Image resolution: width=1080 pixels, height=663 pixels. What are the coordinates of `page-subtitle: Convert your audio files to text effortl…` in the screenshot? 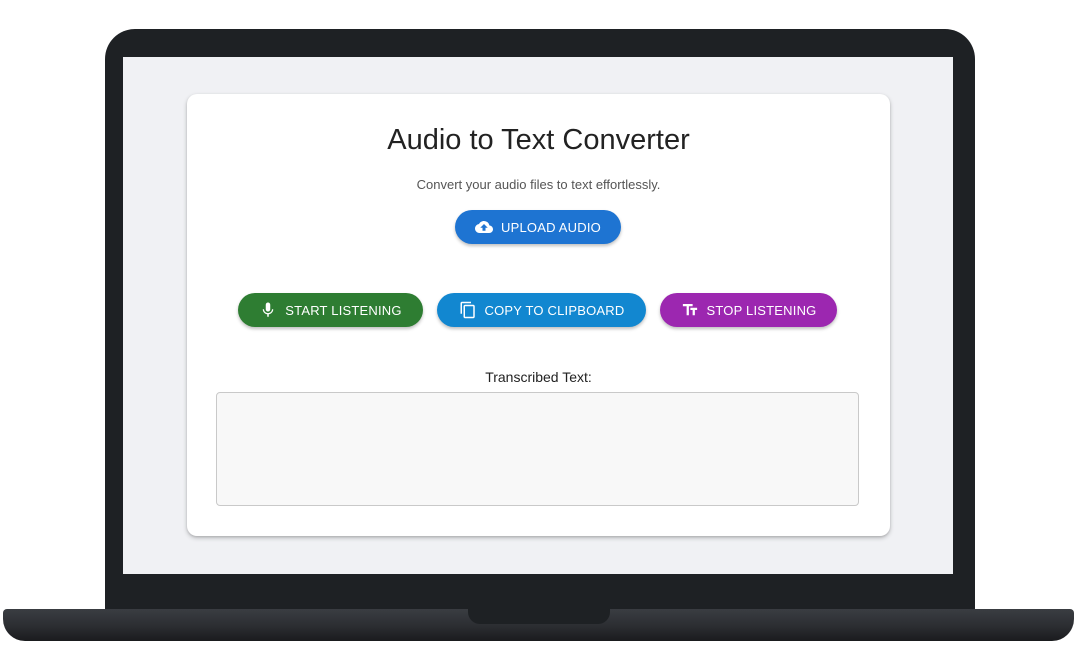 It's located at (538, 184).